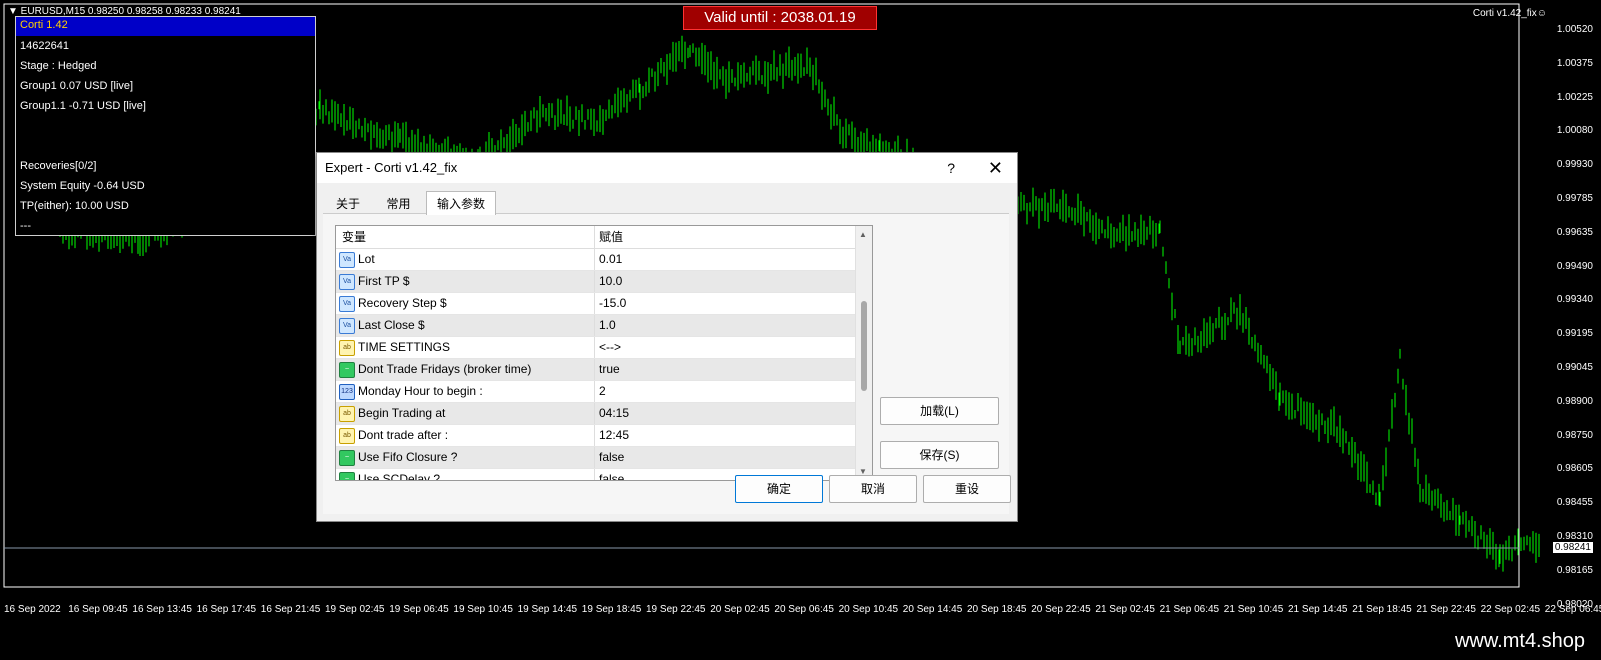  What do you see at coordinates (348, 203) in the screenshot?
I see `tab-about: 关于` at bounding box center [348, 203].